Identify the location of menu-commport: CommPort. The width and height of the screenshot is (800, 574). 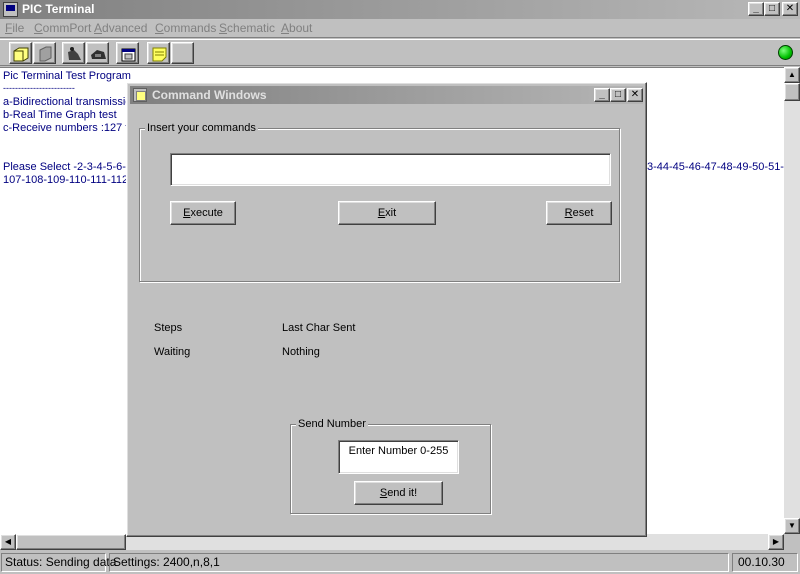
(62, 28).